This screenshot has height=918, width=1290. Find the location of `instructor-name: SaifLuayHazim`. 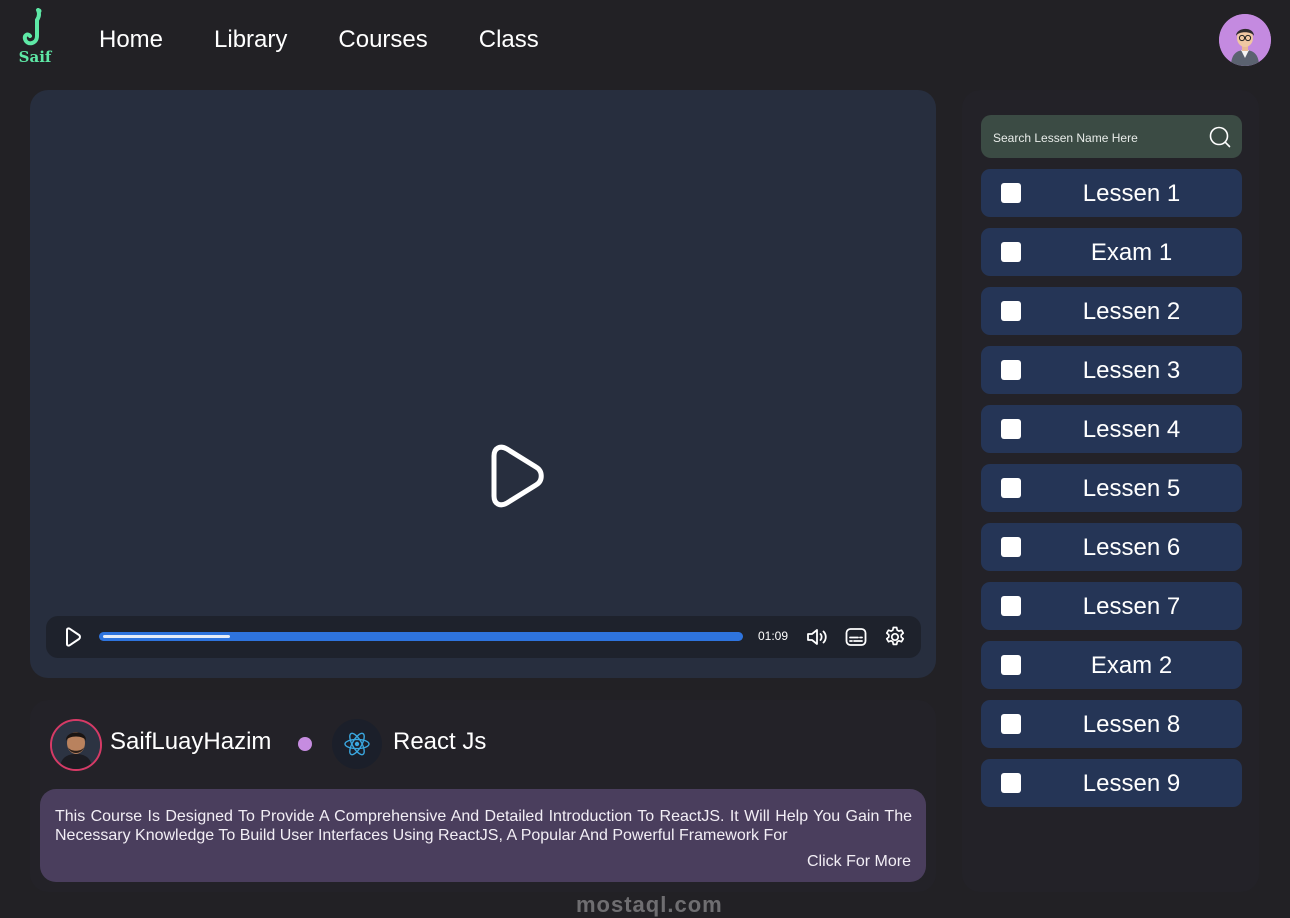

instructor-name: SaifLuayHazim is located at coordinates (190, 742).